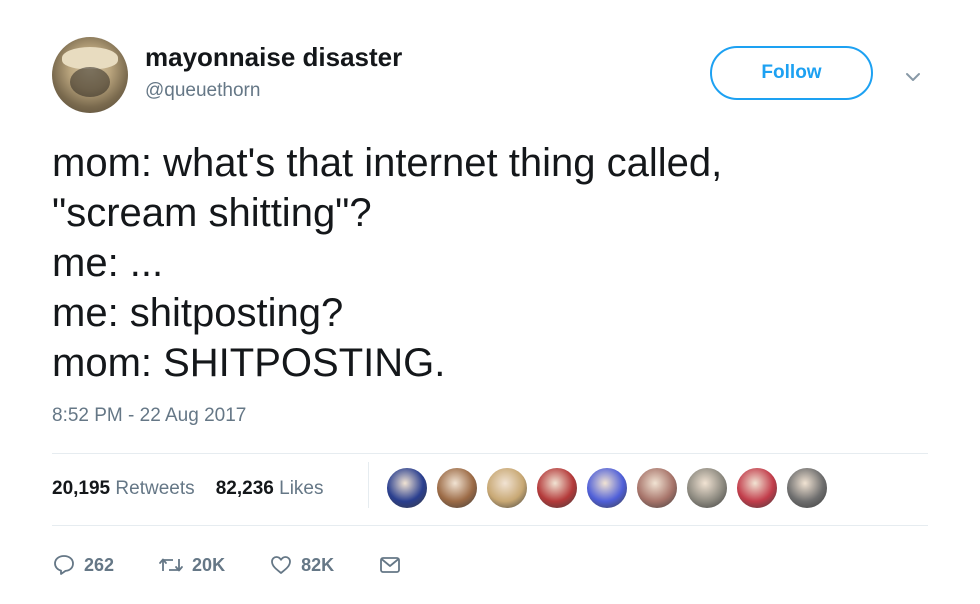 The width and height of the screenshot is (980, 604). What do you see at coordinates (202, 91) in the screenshot?
I see `user-handle: @queuethorn` at bounding box center [202, 91].